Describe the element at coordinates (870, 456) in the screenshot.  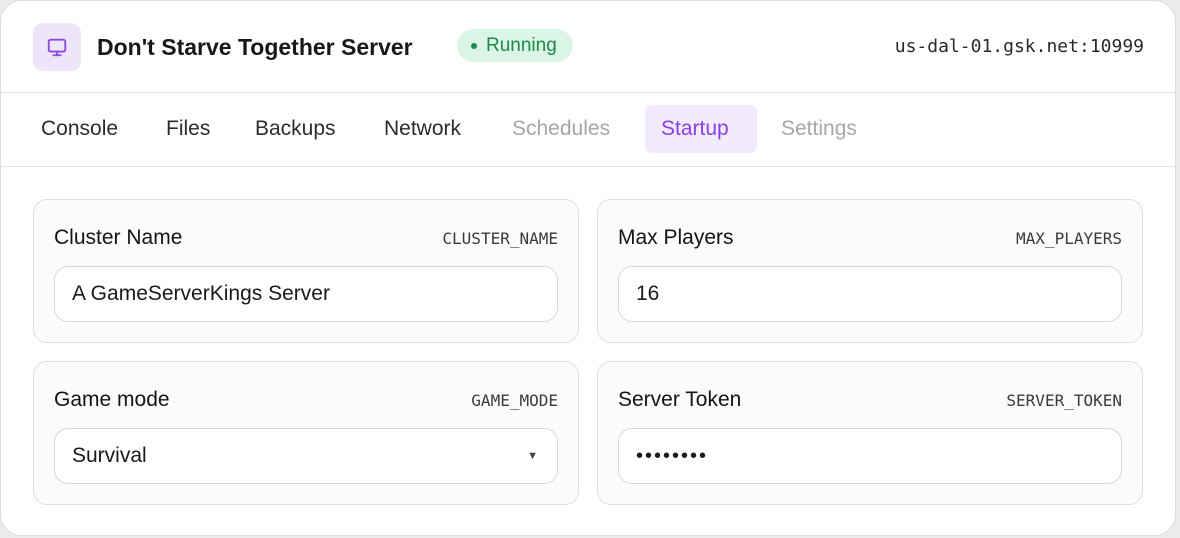
I see `server-token-field: ••••••••` at that location.